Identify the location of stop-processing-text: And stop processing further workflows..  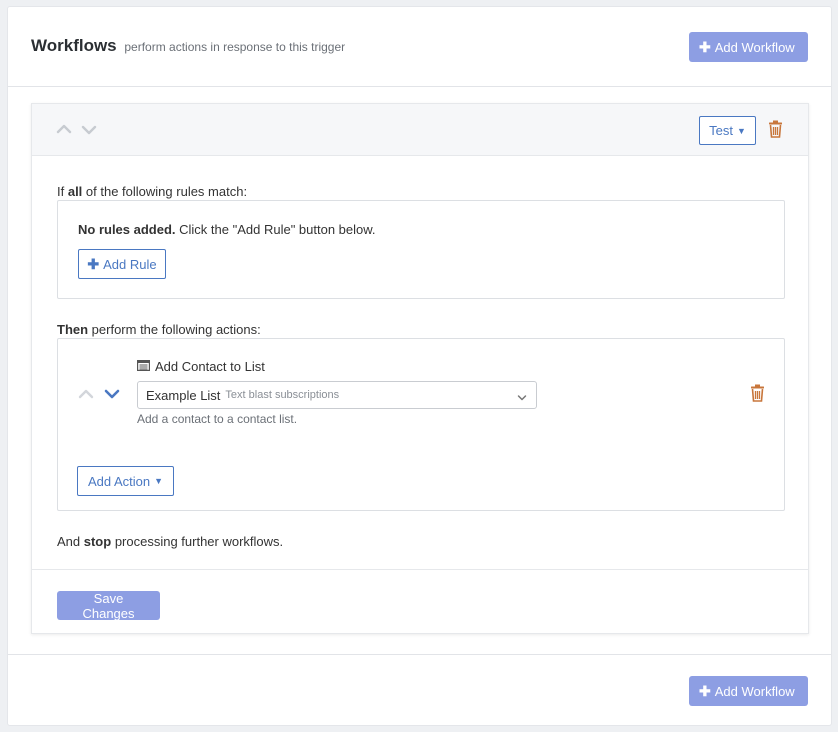
(170, 541).